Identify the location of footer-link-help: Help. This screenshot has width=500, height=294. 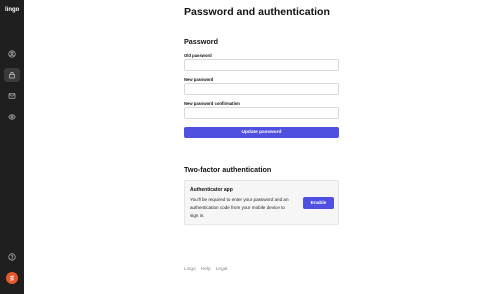
(206, 269).